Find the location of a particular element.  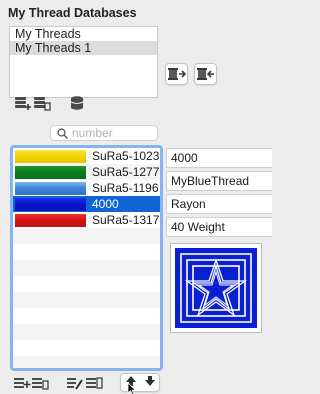

thread-name-field: MyBlueThread is located at coordinates (219, 181).